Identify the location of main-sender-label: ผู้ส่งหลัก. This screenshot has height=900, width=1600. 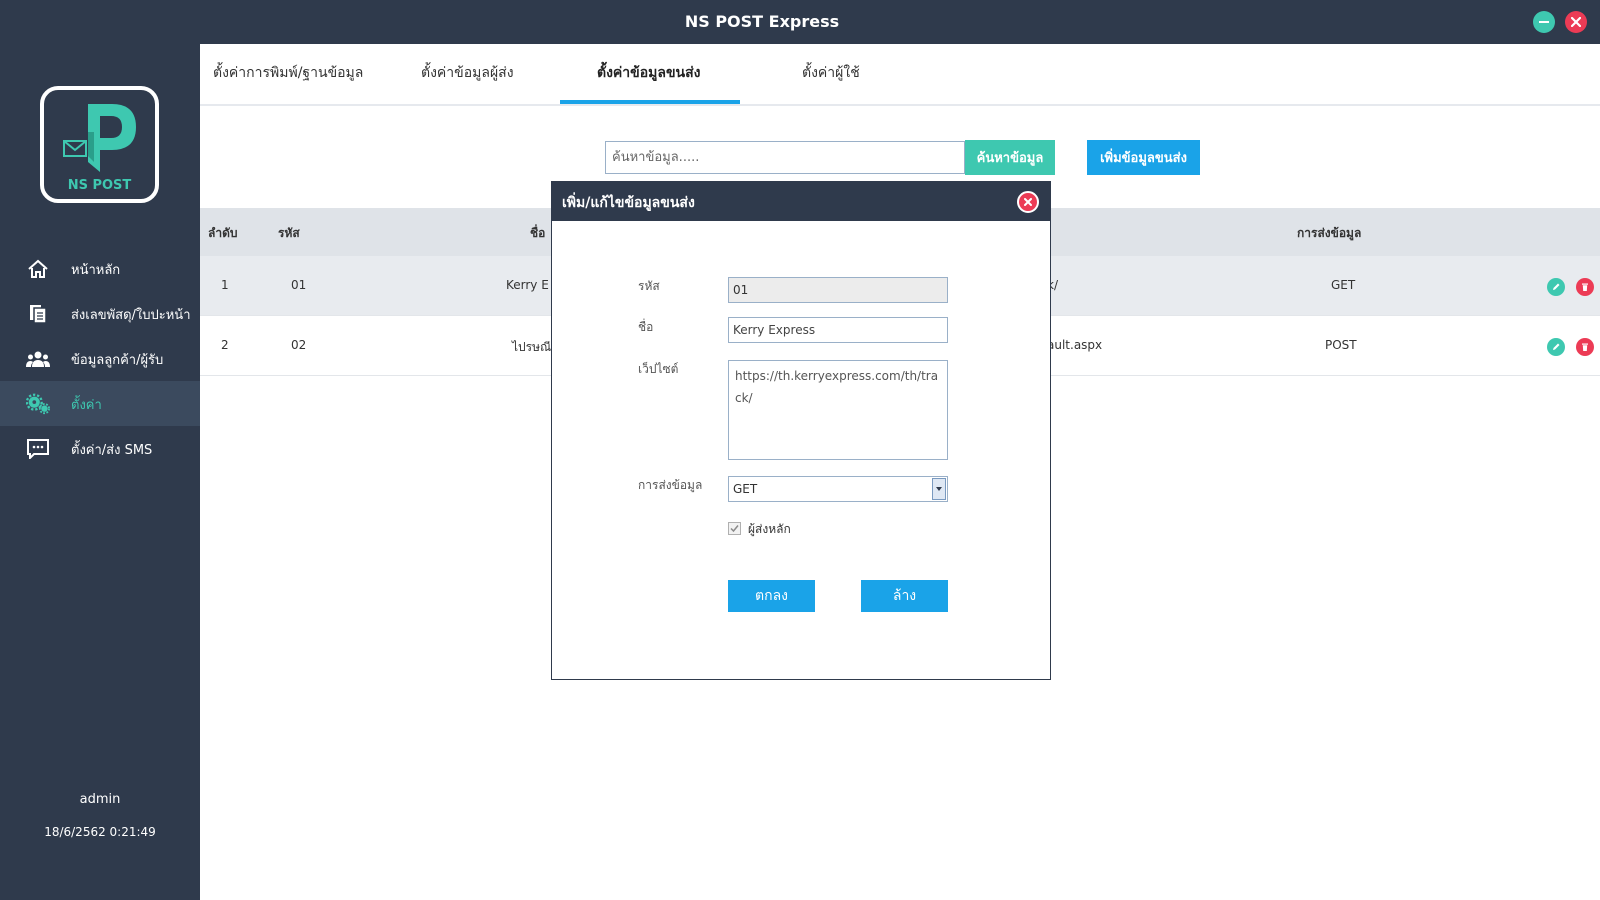
(769, 529).